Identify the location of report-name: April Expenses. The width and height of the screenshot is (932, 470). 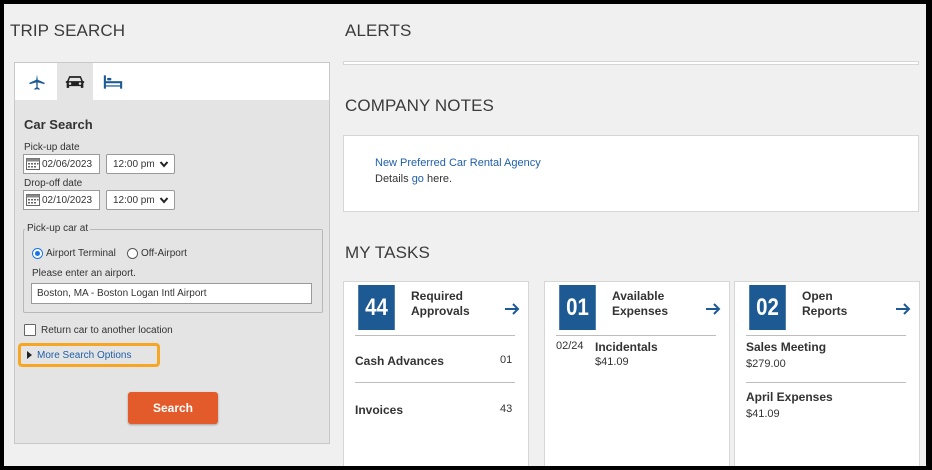
(789, 397).